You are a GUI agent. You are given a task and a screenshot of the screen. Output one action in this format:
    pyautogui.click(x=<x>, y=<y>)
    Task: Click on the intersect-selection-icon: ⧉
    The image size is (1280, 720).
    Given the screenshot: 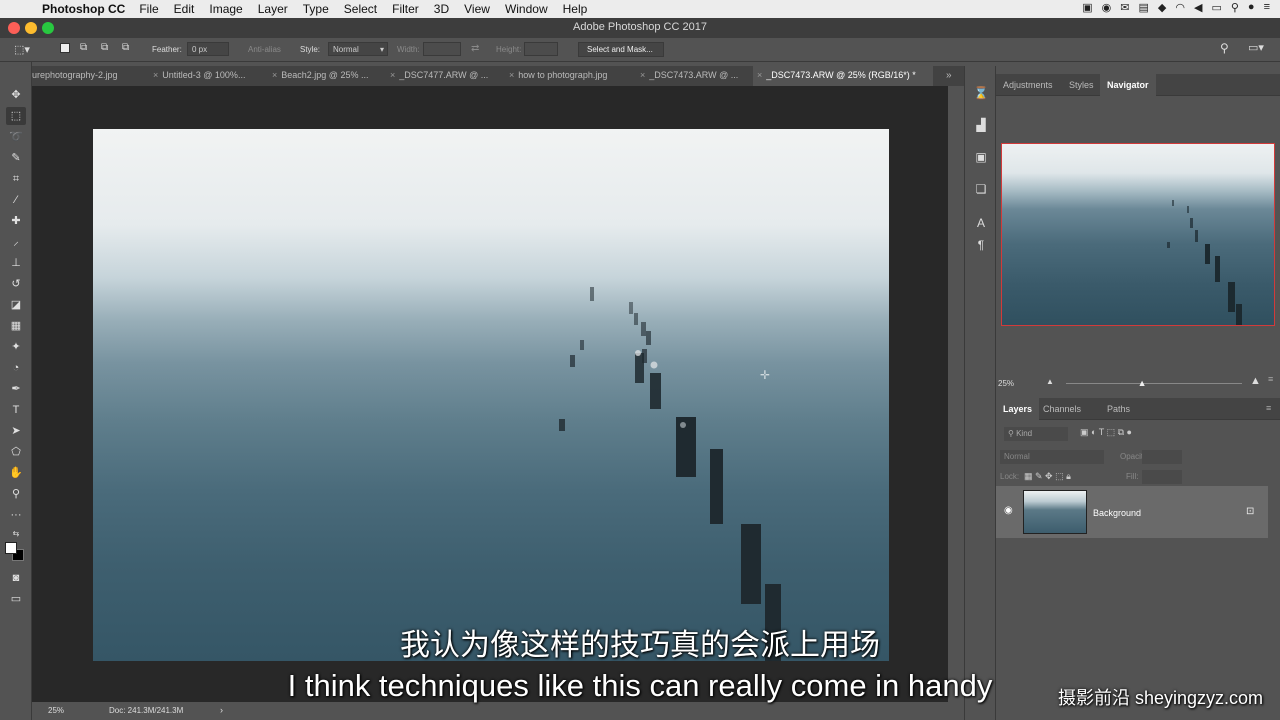 What is the action you would take?
    pyautogui.click(x=125, y=47)
    